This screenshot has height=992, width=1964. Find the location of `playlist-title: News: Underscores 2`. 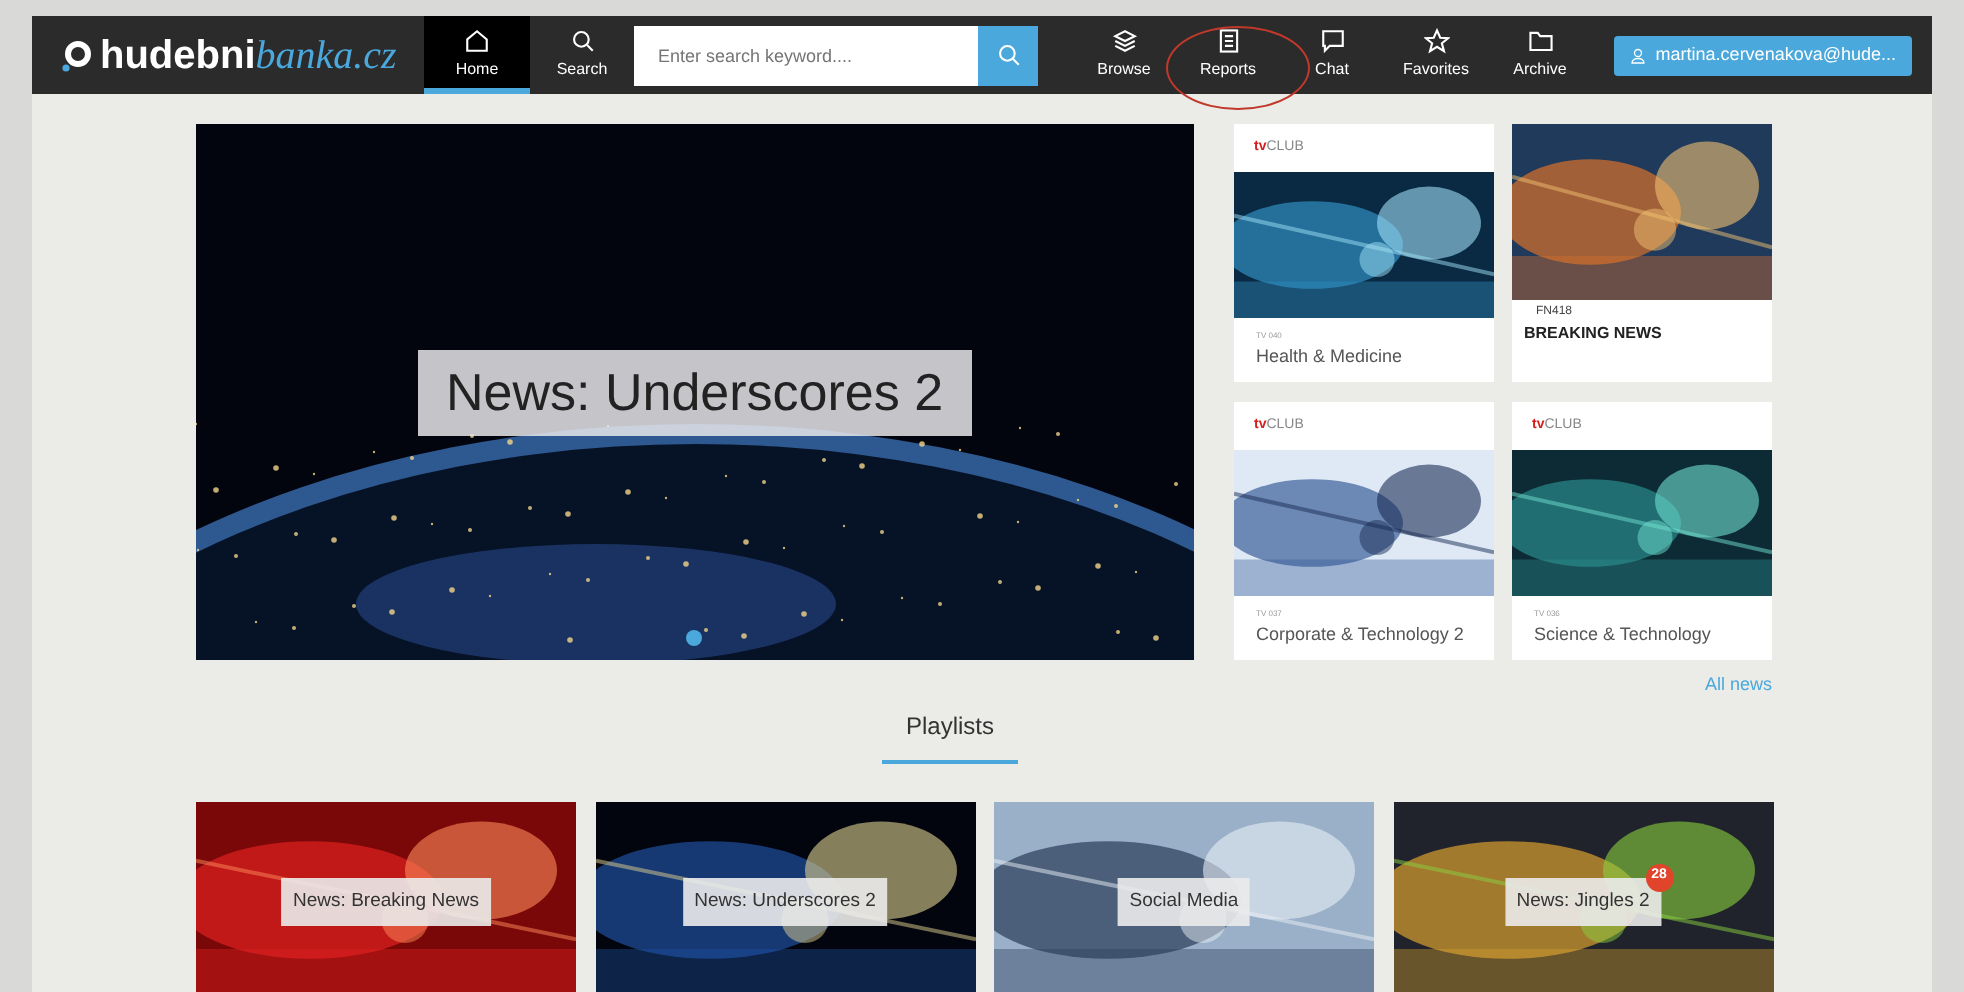

playlist-title: News: Underscores 2 is located at coordinates (785, 901).